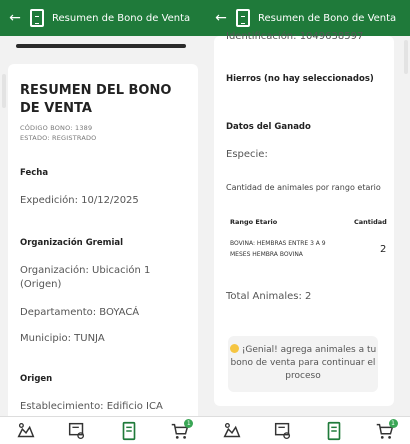  What do you see at coordinates (80, 312) in the screenshot?
I see `departamento-value: Departamento: BOYACÁ` at bounding box center [80, 312].